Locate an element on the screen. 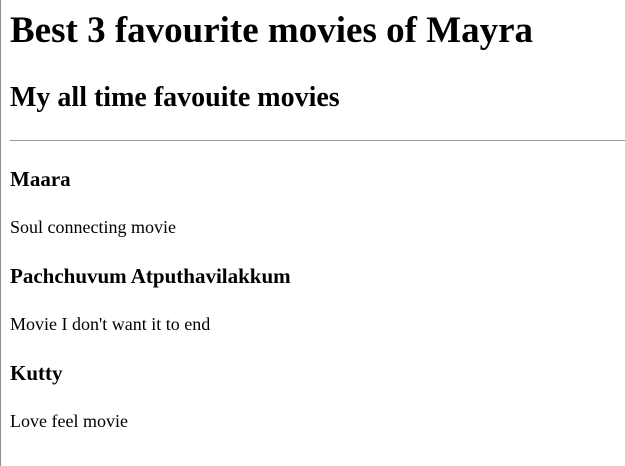 The width and height of the screenshot is (625, 466). divider is located at coordinates (317, 140).